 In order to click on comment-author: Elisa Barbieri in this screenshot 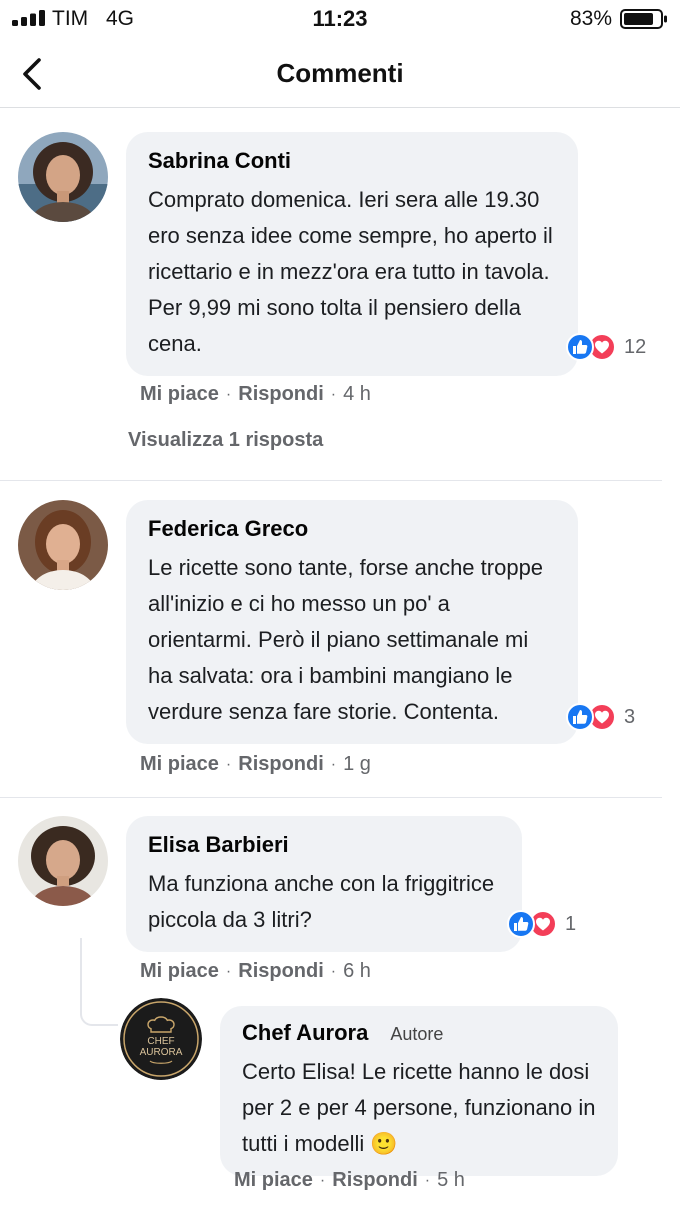, I will do `click(324, 845)`.